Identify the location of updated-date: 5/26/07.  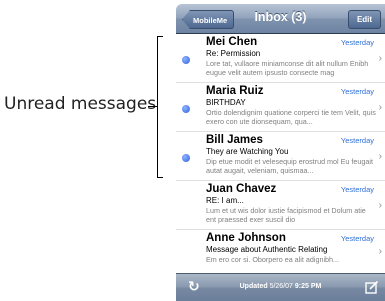
(281, 286).